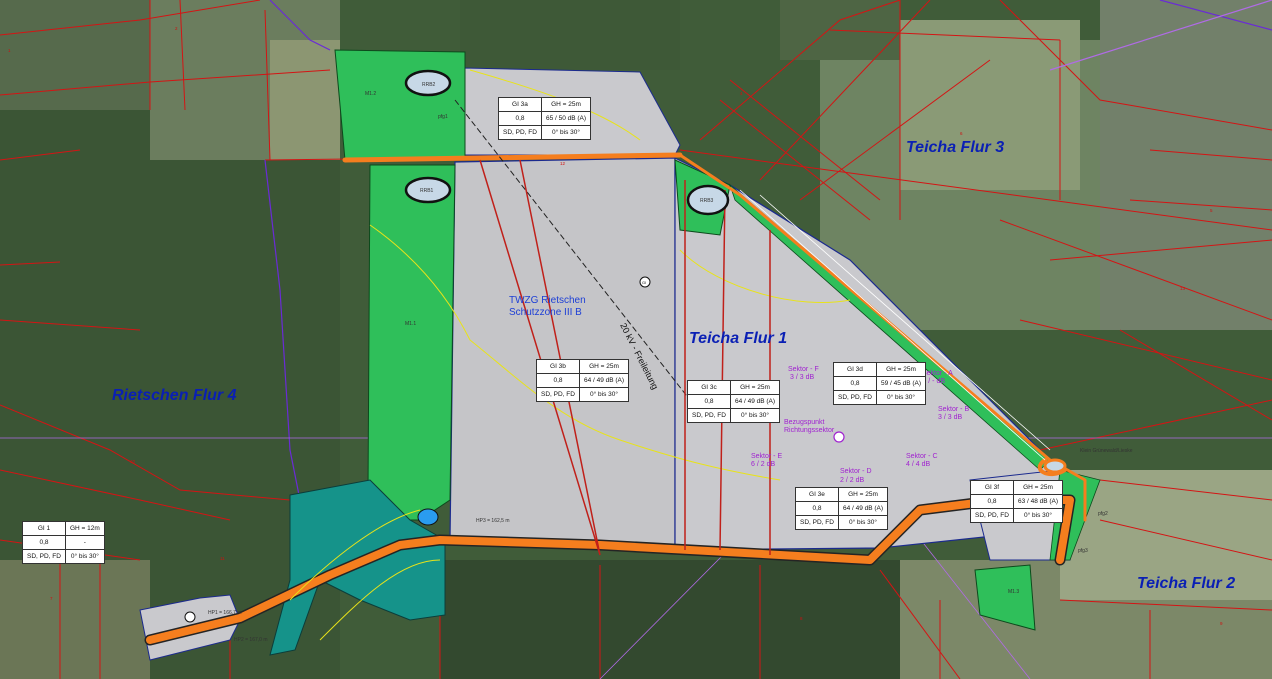 The image size is (1272, 679). Describe the element at coordinates (839, 437) in the screenshot. I see `bezugspunkt-marker` at that location.